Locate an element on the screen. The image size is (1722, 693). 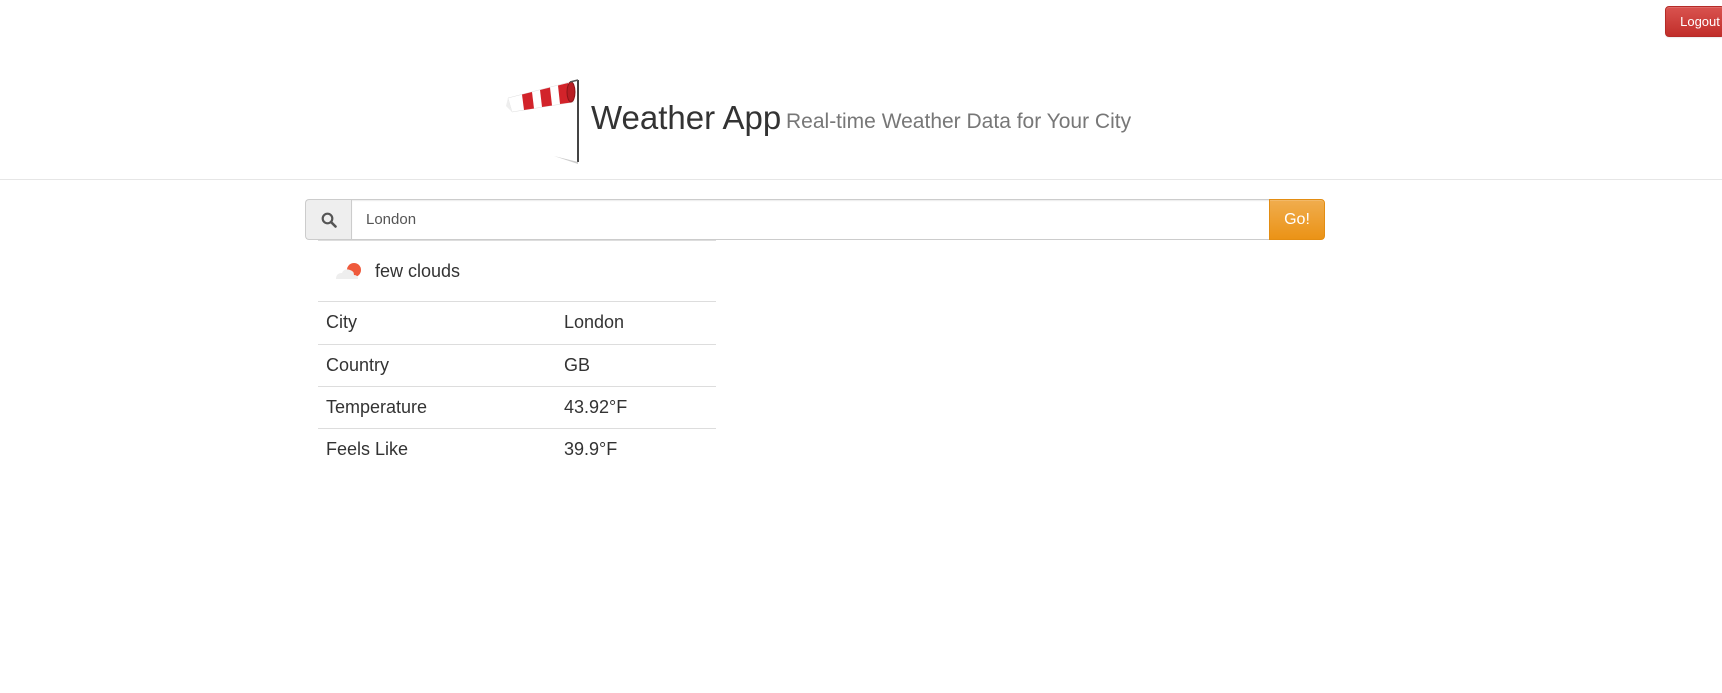
windsock-icon is located at coordinates (542, 121).